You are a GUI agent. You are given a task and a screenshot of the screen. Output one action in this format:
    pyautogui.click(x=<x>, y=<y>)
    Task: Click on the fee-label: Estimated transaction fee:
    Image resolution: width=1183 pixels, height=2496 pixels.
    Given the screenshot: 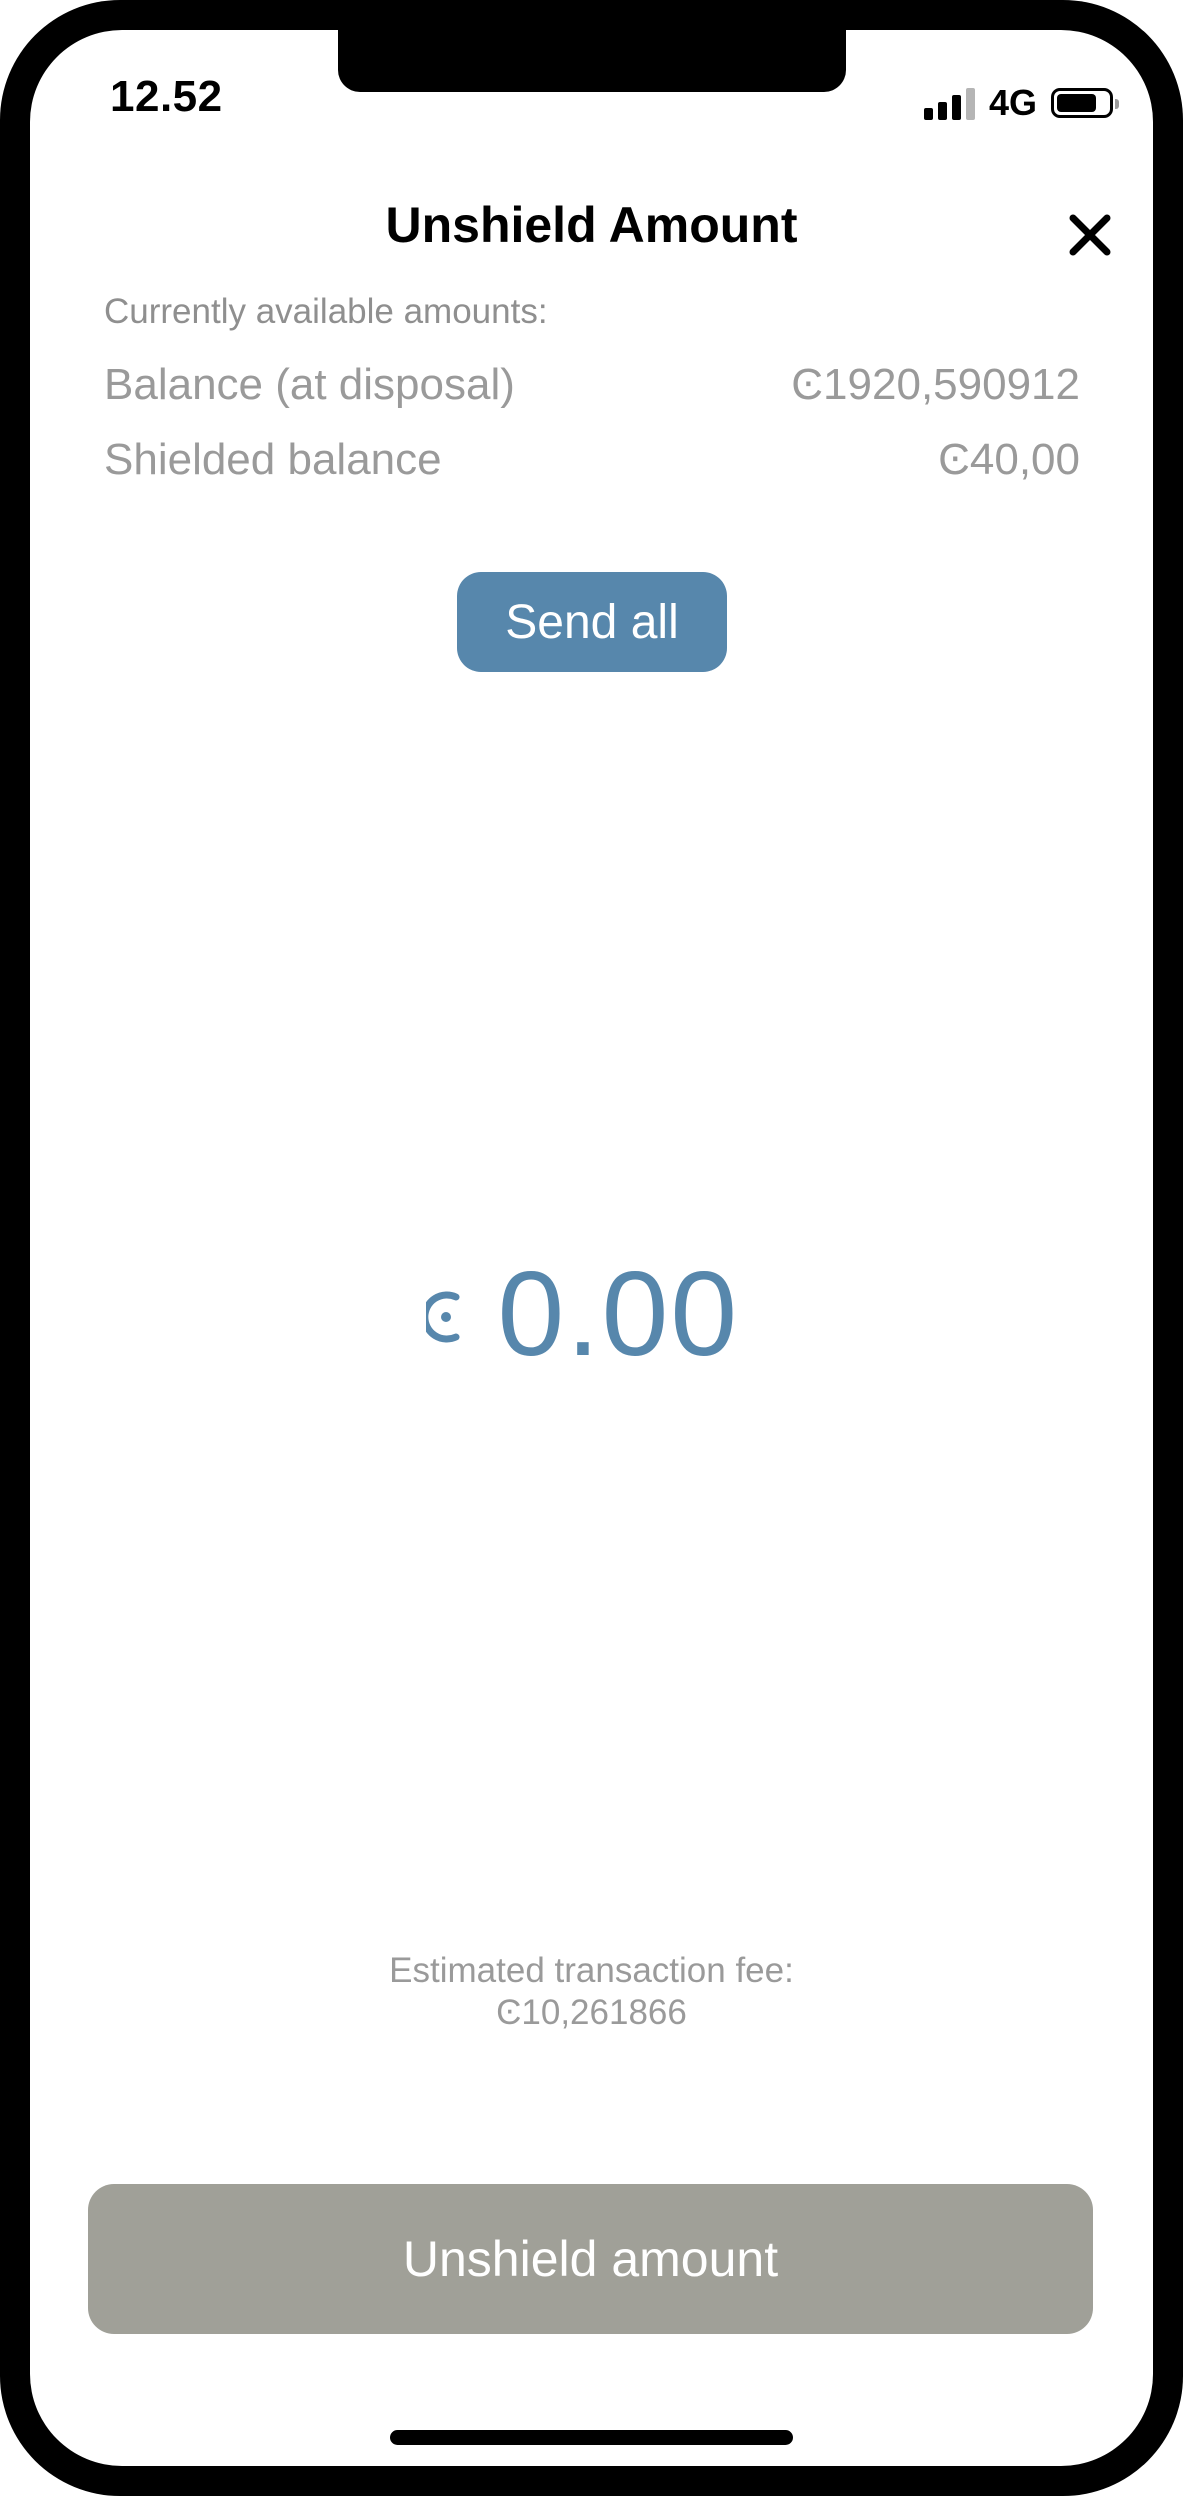 What is the action you would take?
    pyautogui.click(x=591, y=1970)
    